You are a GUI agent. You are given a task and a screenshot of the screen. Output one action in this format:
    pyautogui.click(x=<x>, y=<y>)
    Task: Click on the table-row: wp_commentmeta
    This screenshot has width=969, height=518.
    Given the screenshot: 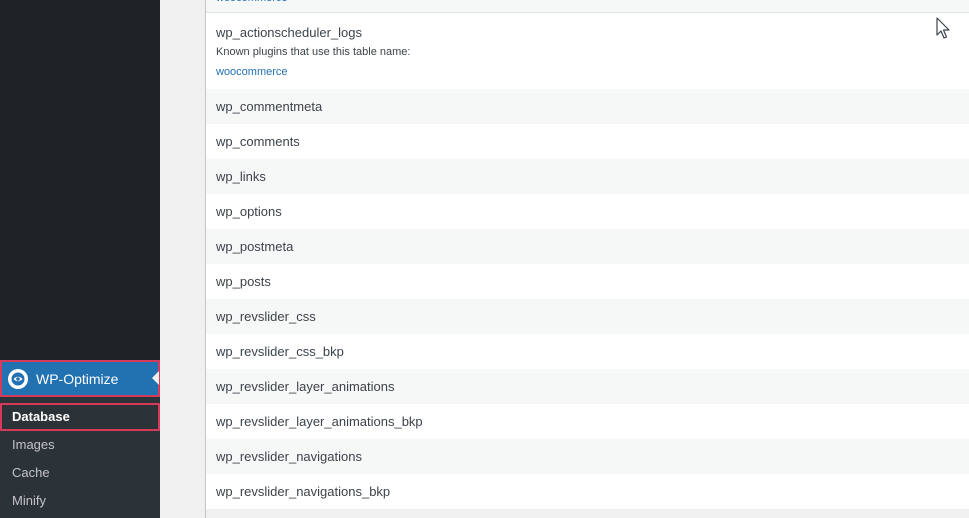 What is the action you would take?
    pyautogui.click(x=587, y=106)
    